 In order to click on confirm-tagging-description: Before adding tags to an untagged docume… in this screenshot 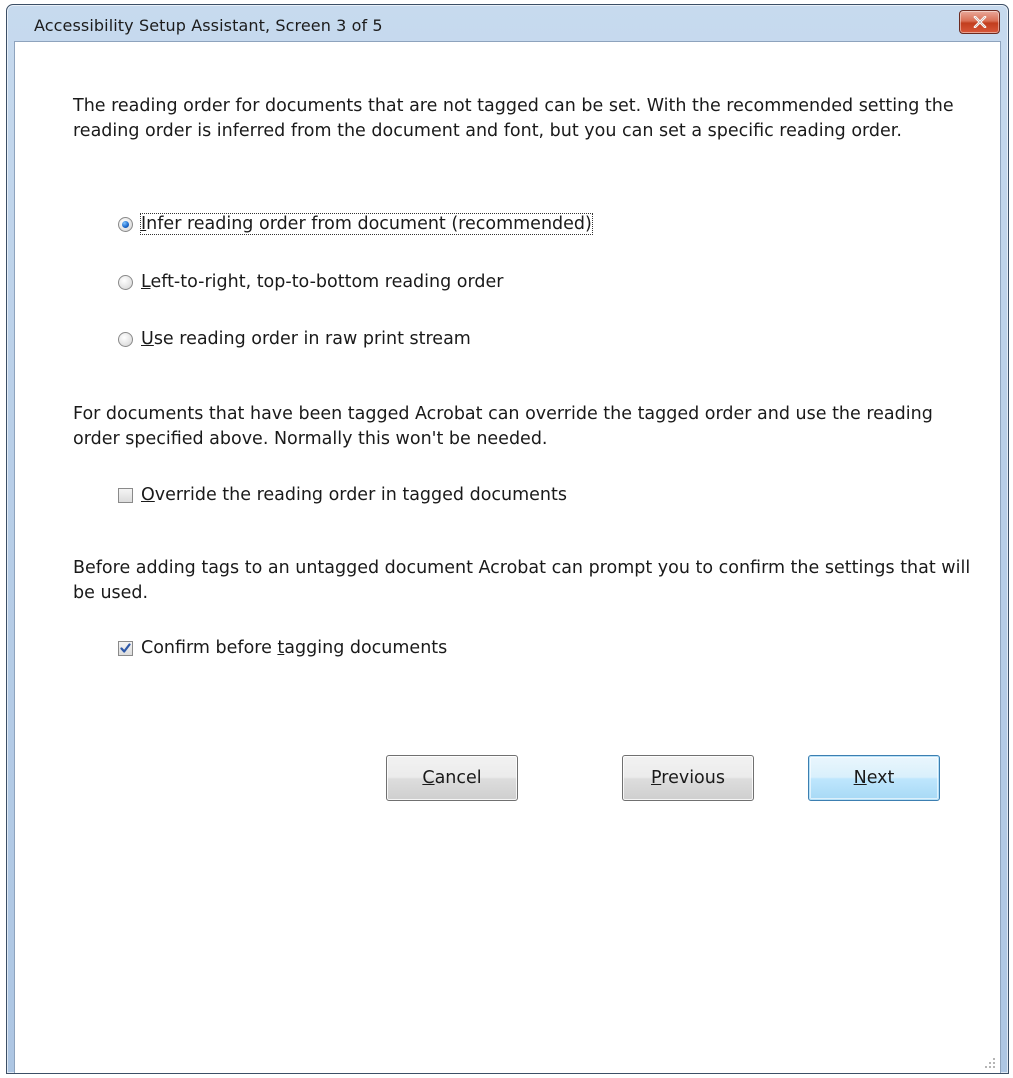, I will do `click(522, 580)`.